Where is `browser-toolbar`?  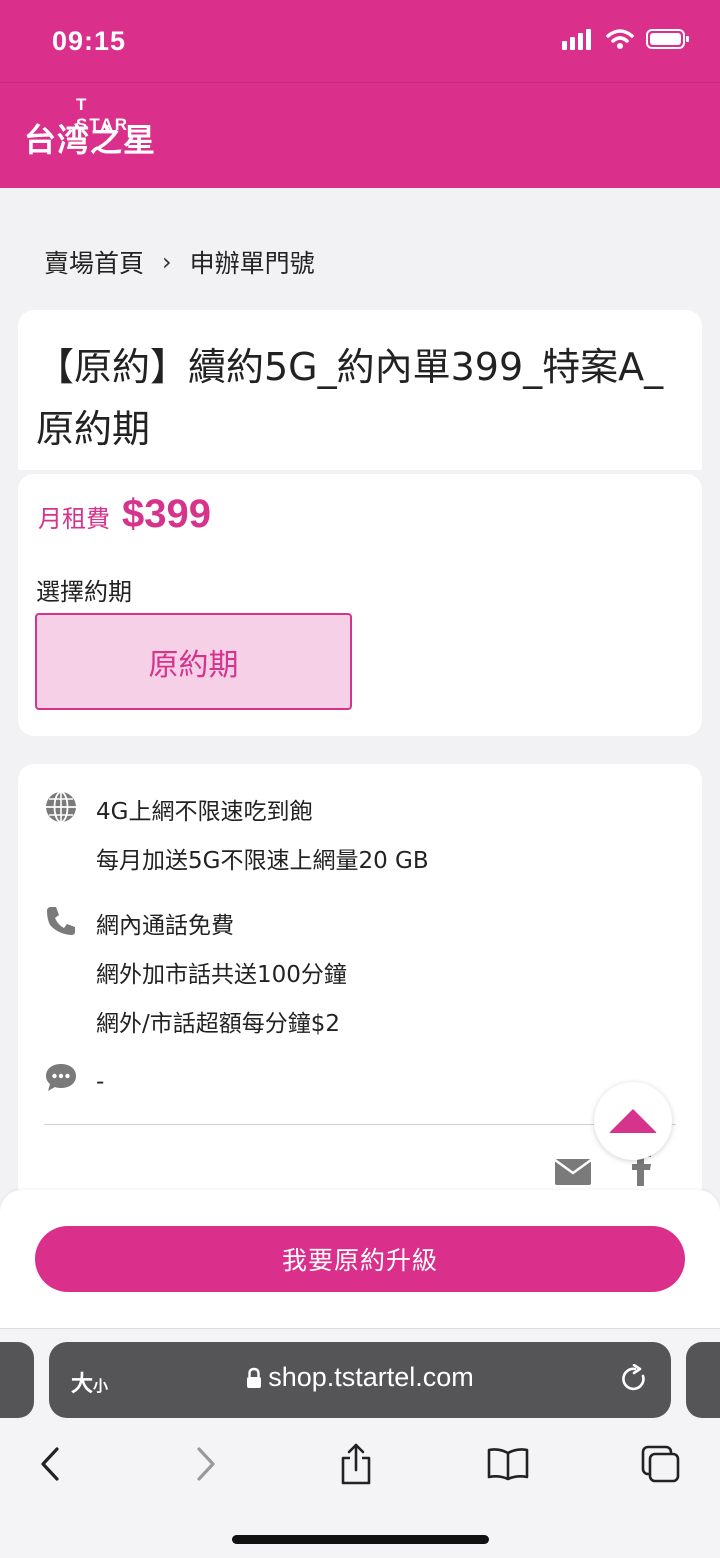
browser-toolbar is located at coordinates (360, 1464).